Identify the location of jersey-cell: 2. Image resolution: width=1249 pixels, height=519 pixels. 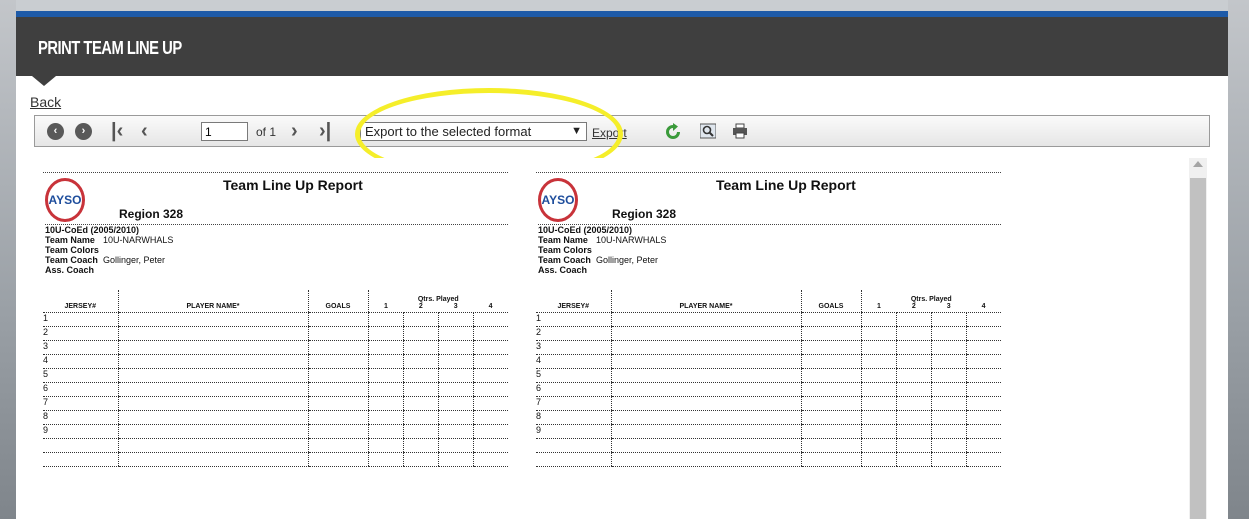
(80, 333).